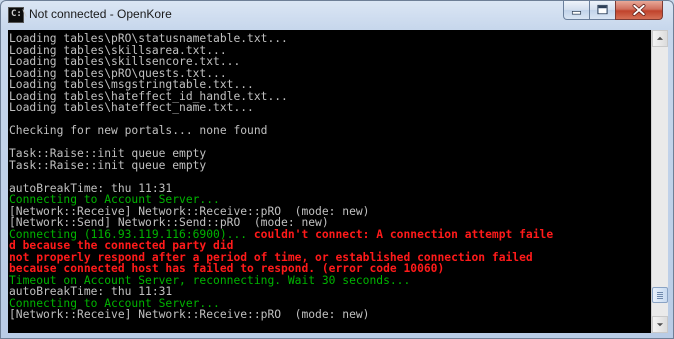  What do you see at coordinates (337, 15) in the screenshot?
I see `title-bar: C:\ Not connected - OpenKore` at bounding box center [337, 15].